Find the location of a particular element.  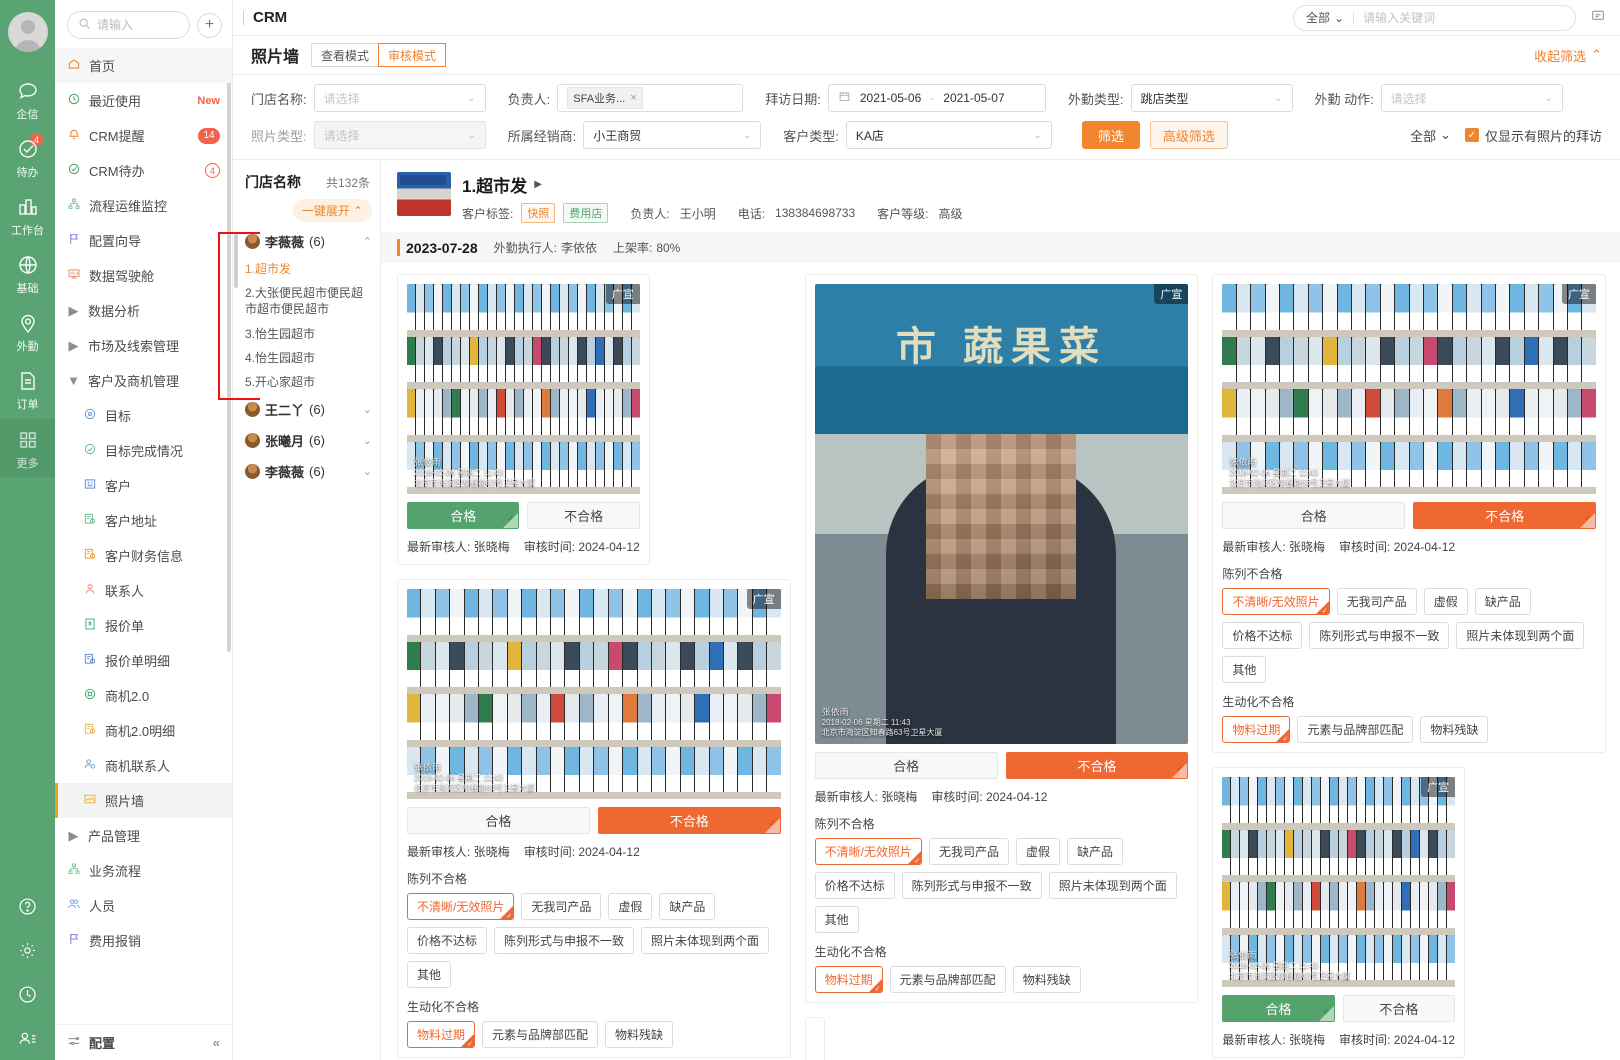

nav-search-box is located at coordinates (128, 25).